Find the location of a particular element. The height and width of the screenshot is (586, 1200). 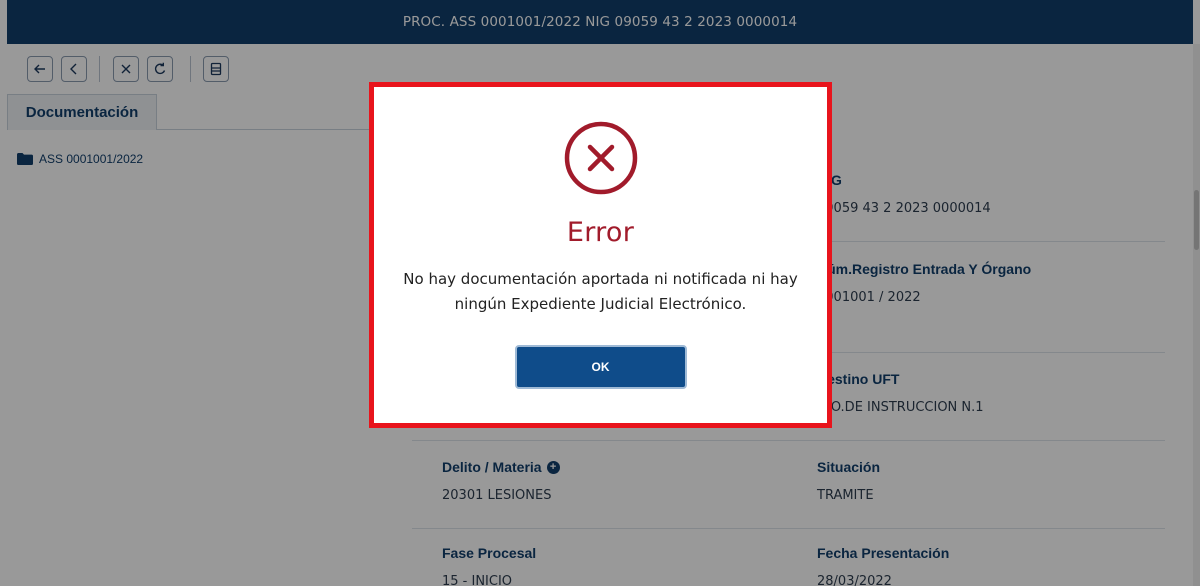

dialog-title: Error is located at coordinates (600, 232).